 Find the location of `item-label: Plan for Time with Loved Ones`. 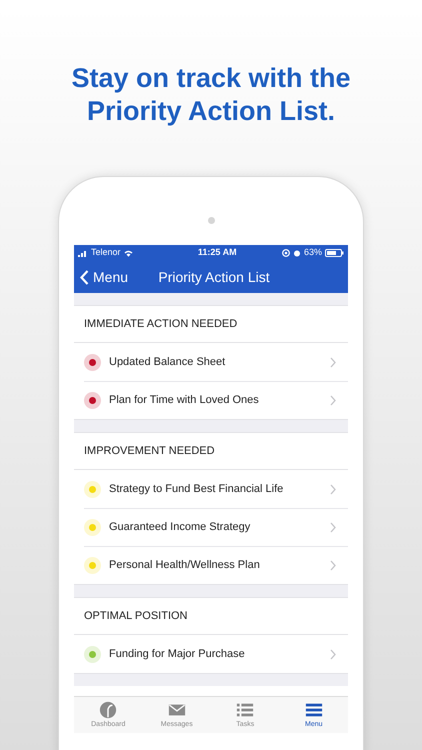

item-label: Plan for Time with Loved Ones is located at coordinates (184, 400).